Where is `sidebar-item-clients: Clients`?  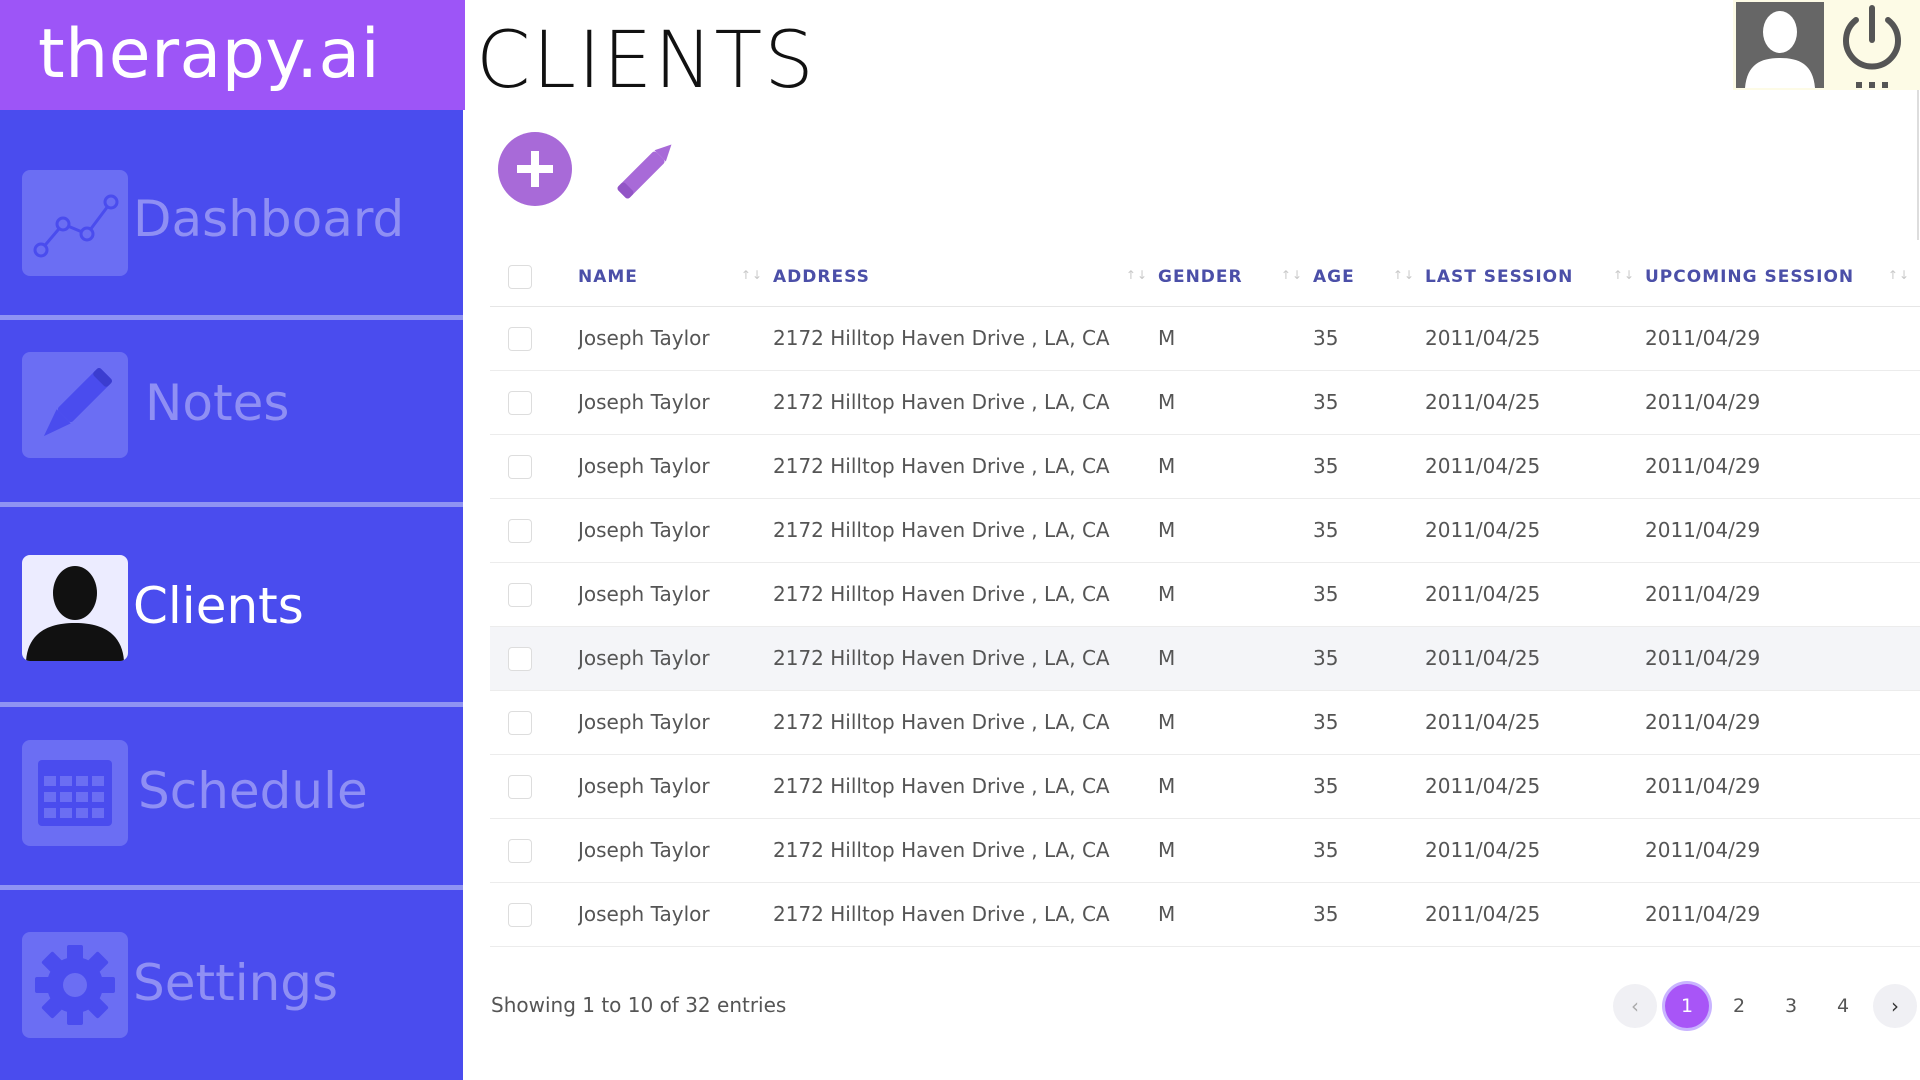
sidebar-item-clients: Clients is located at coordinates (231, 610).